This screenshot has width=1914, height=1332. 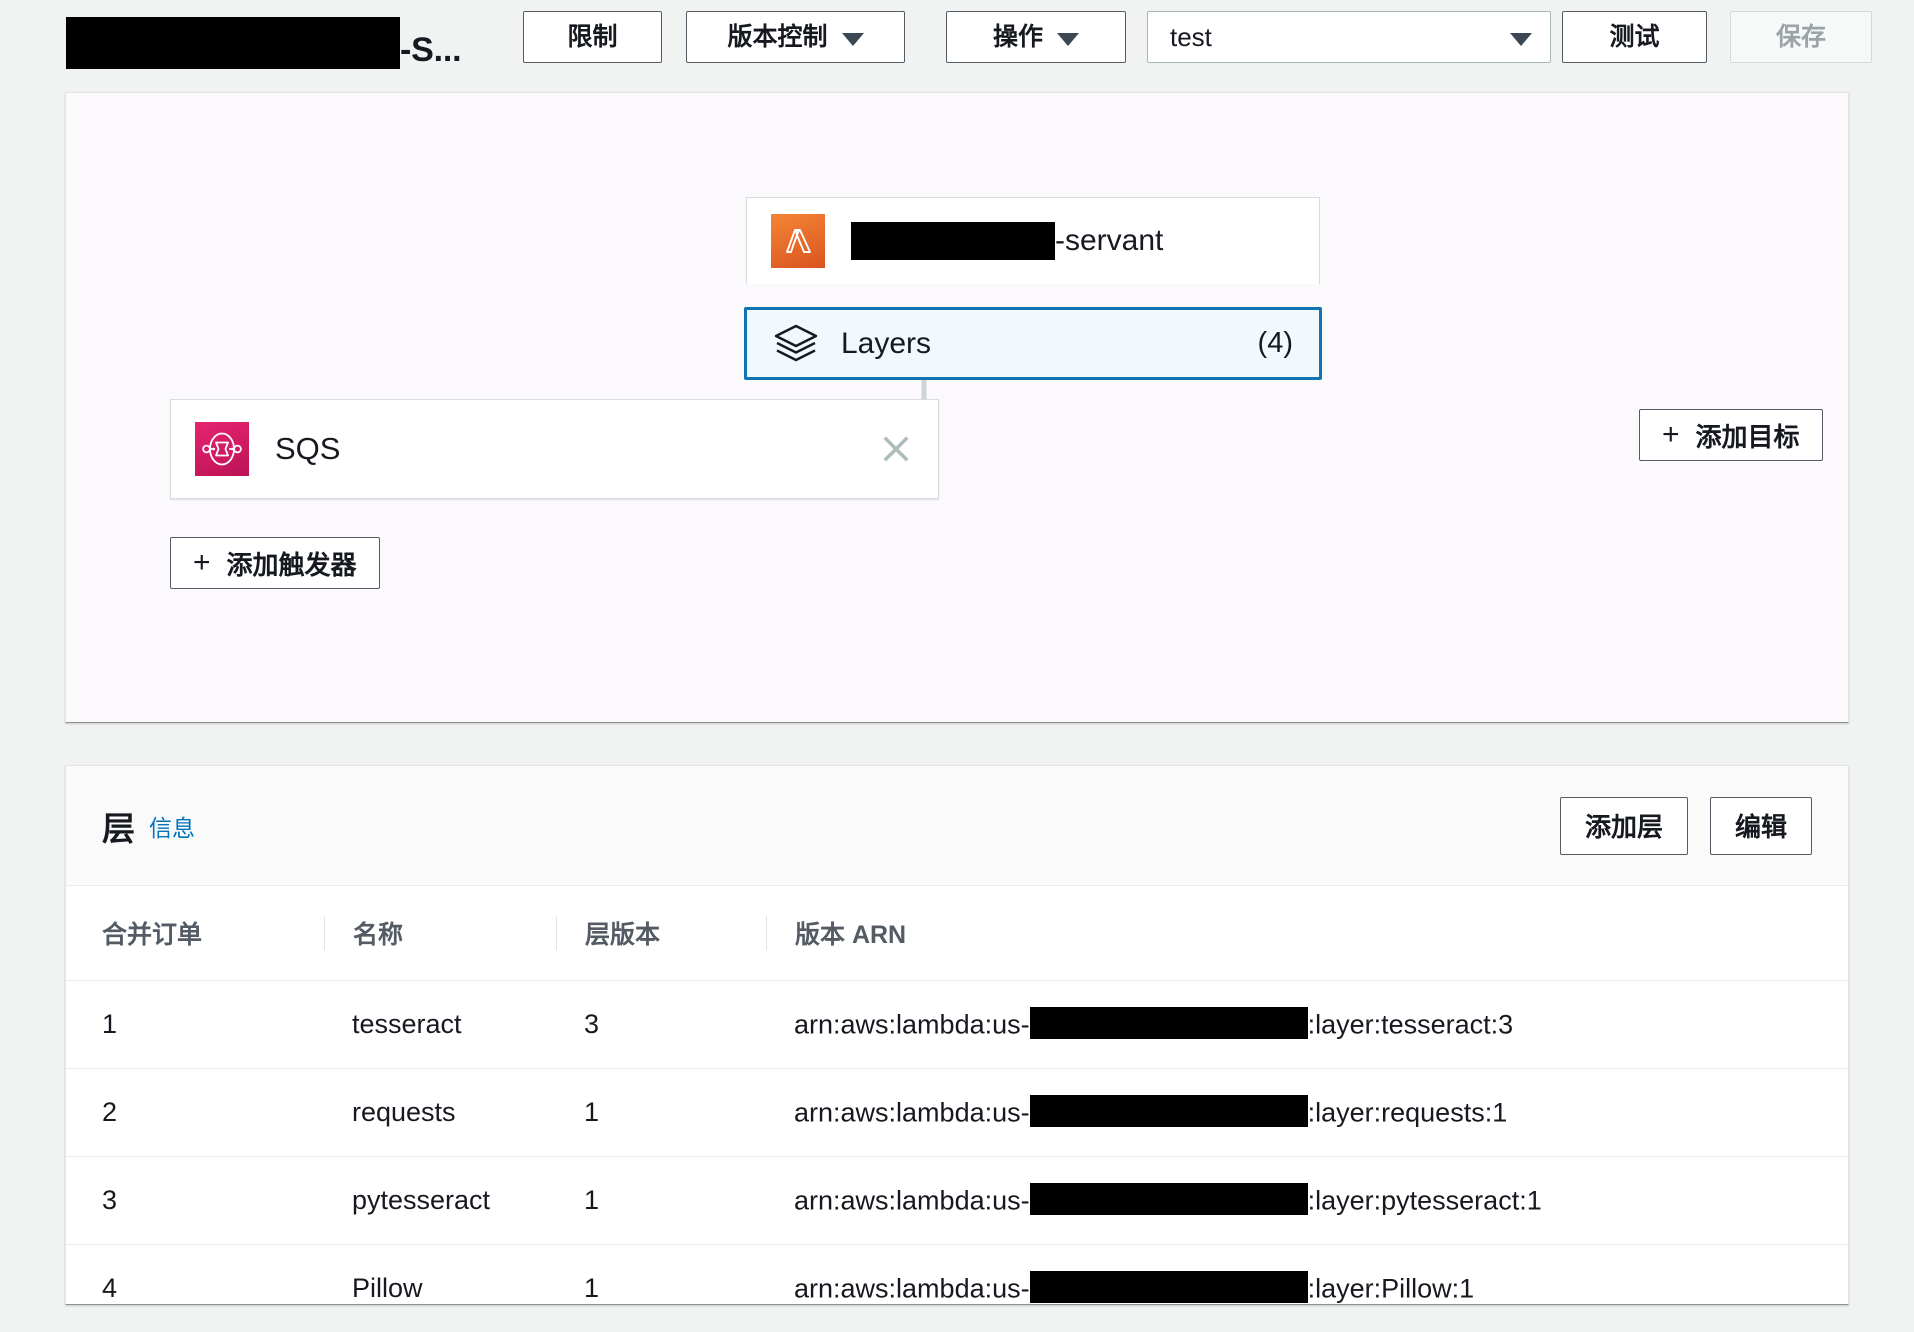 What do you see at coordinates (953, 241) in the screenshot?
I see `redacted-lambda-function-name` at bounding box center [953, 241].